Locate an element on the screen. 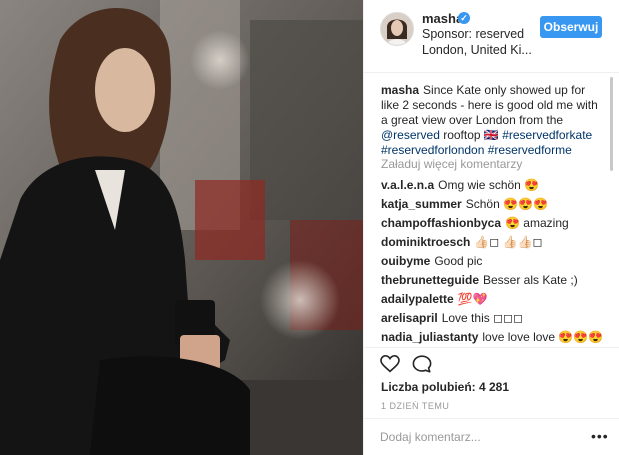 The width and height of the screenshot is (619, 455). comment-username: champoffashionbyca is located at coordinates (441, 223).